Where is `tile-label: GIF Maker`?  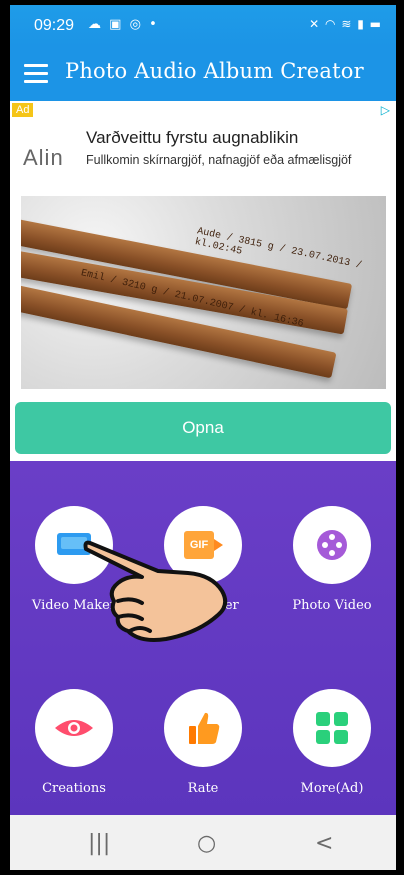 tile-label: GIF Maker is located at coordinates (203, 605).